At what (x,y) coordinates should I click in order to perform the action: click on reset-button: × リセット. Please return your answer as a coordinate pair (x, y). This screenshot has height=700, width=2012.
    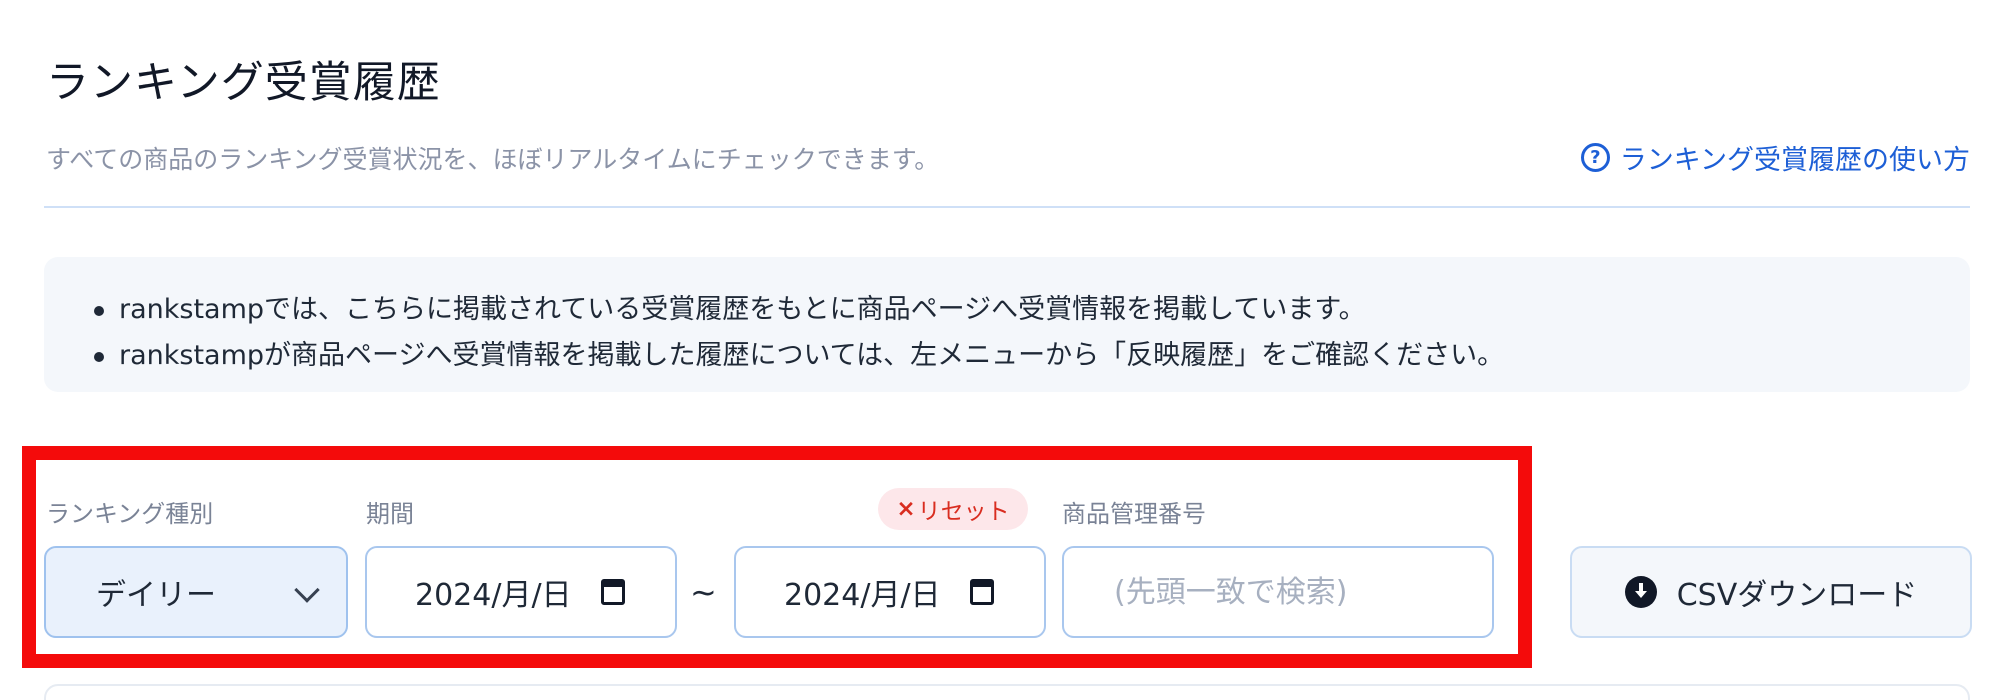
    Looking at the image, I should click on (953, 509).